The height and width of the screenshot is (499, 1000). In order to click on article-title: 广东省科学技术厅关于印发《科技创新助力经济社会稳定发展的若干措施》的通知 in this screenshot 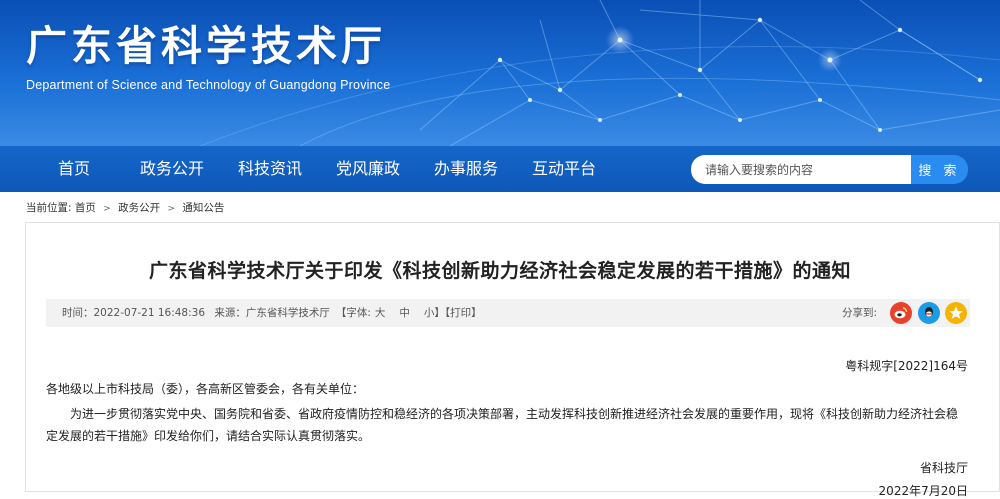, I will do `click(499, 271)`.